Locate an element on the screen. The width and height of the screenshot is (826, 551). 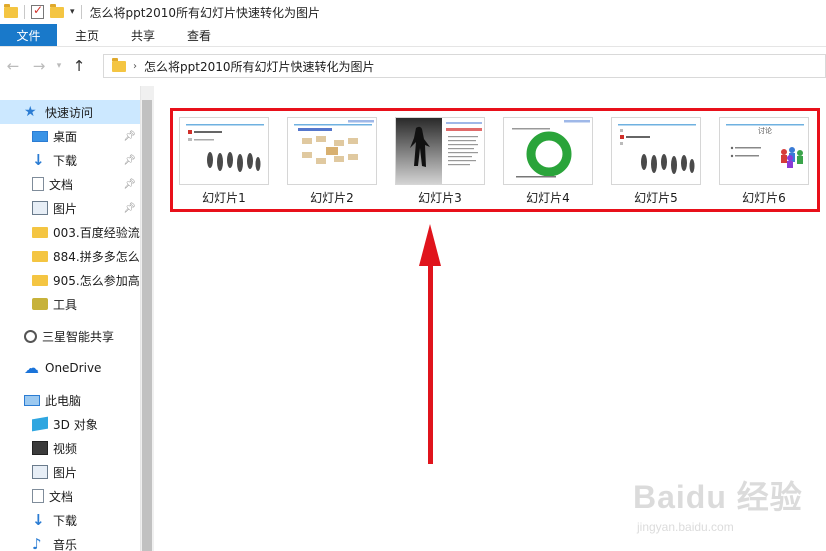
sidebar-item-label: 视频 is located at coordinates (65, 448).